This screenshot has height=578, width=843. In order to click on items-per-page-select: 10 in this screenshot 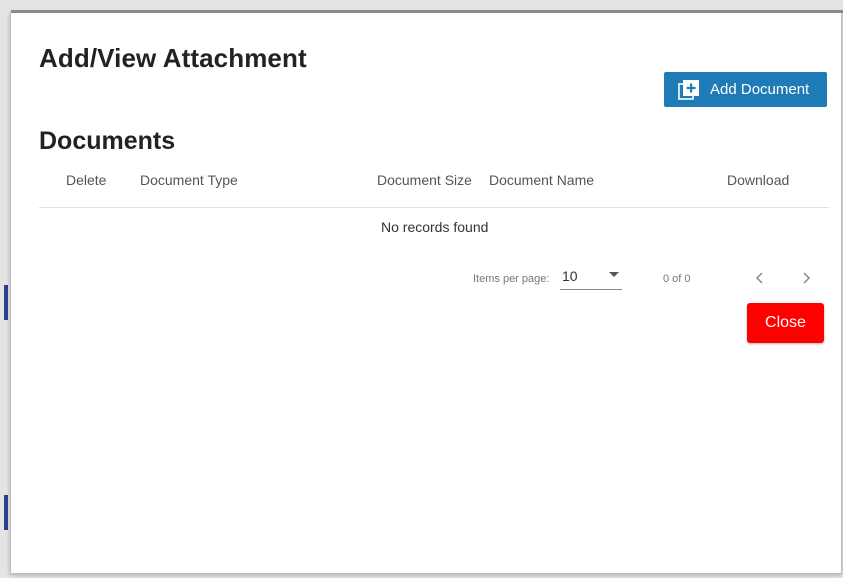, I will do `click(591, 277)`.